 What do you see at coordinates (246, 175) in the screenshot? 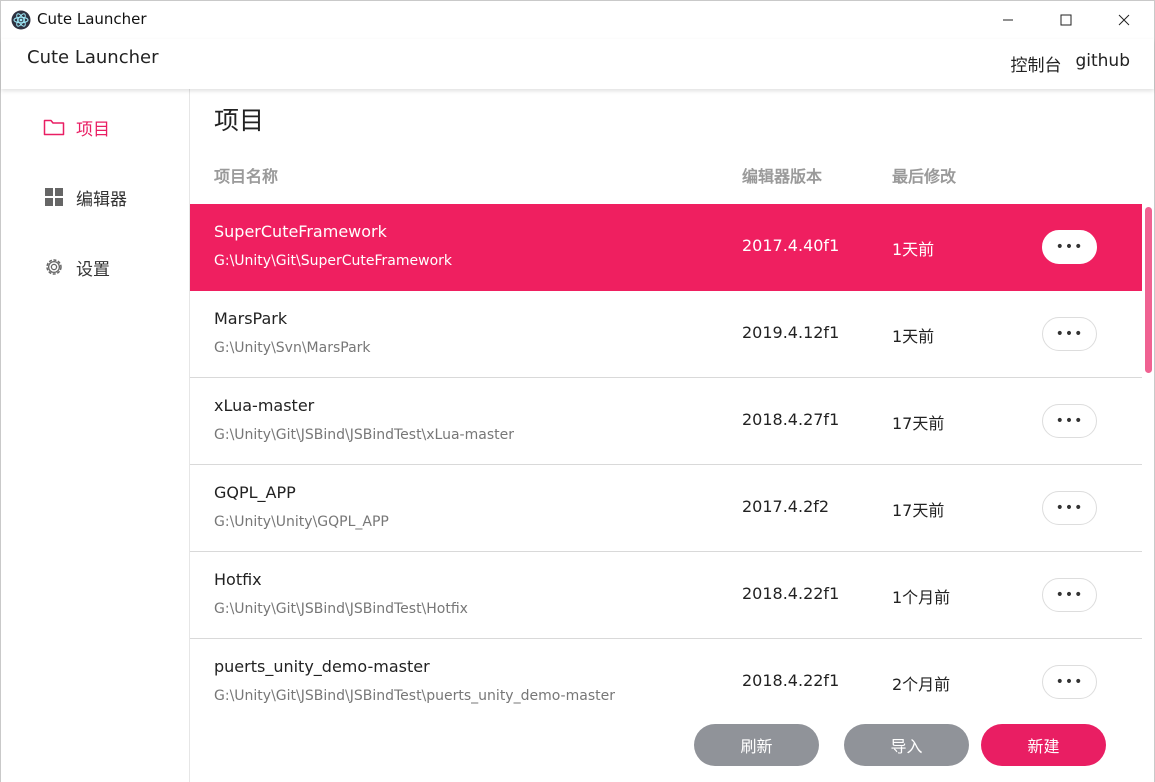
I see `column-header-name: 项目名称` at bounding box center [246, 175].